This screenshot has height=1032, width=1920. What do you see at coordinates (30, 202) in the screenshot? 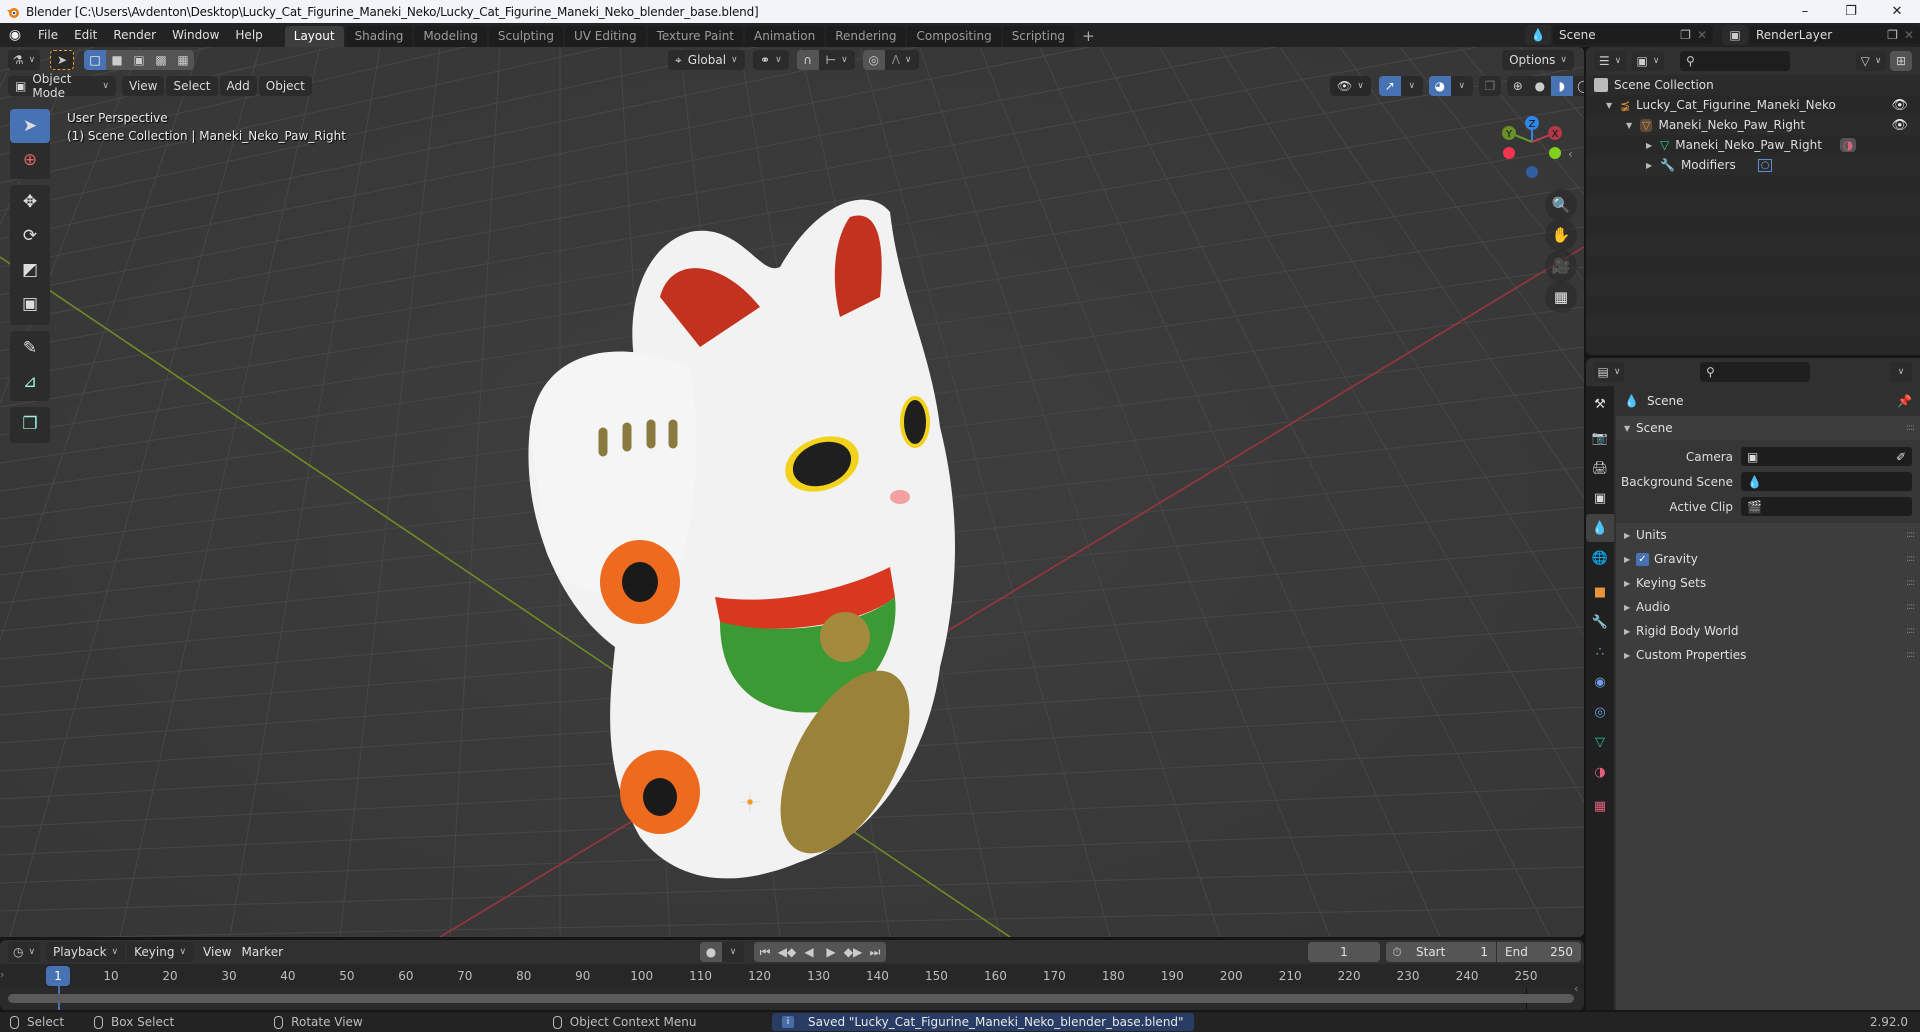
I see `move-tool-icon: ✥` at bounding box center [30, 202].